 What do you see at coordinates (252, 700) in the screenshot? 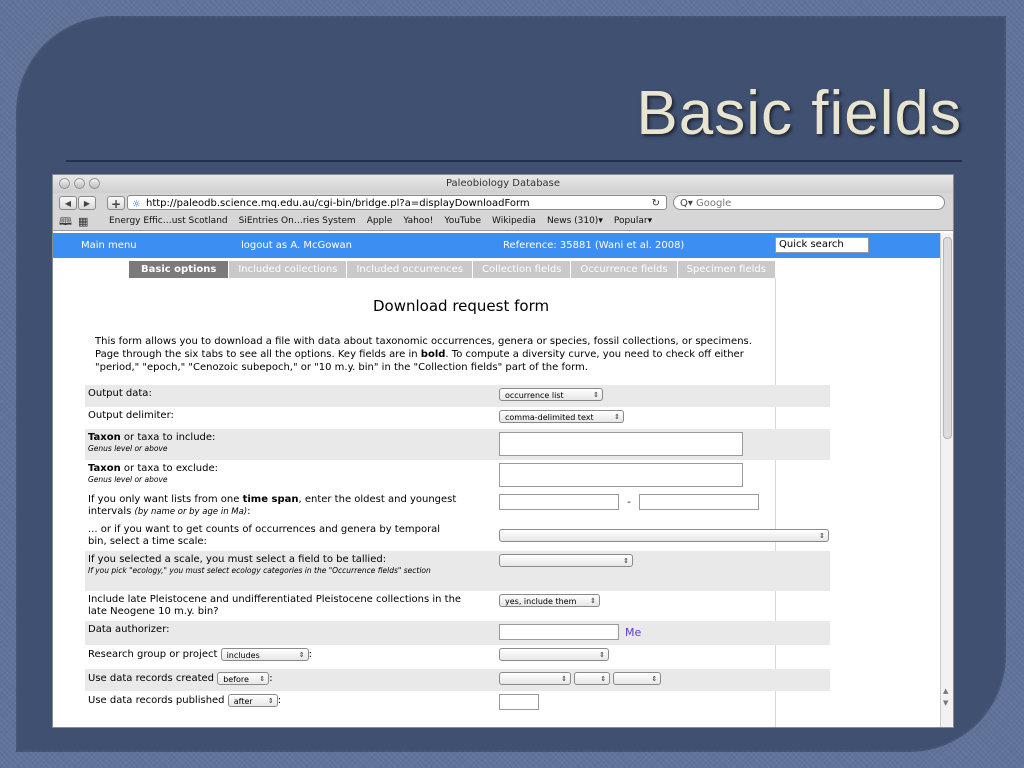
I see `published-mode-select: after ⇕` at bounding box center [252, 700].